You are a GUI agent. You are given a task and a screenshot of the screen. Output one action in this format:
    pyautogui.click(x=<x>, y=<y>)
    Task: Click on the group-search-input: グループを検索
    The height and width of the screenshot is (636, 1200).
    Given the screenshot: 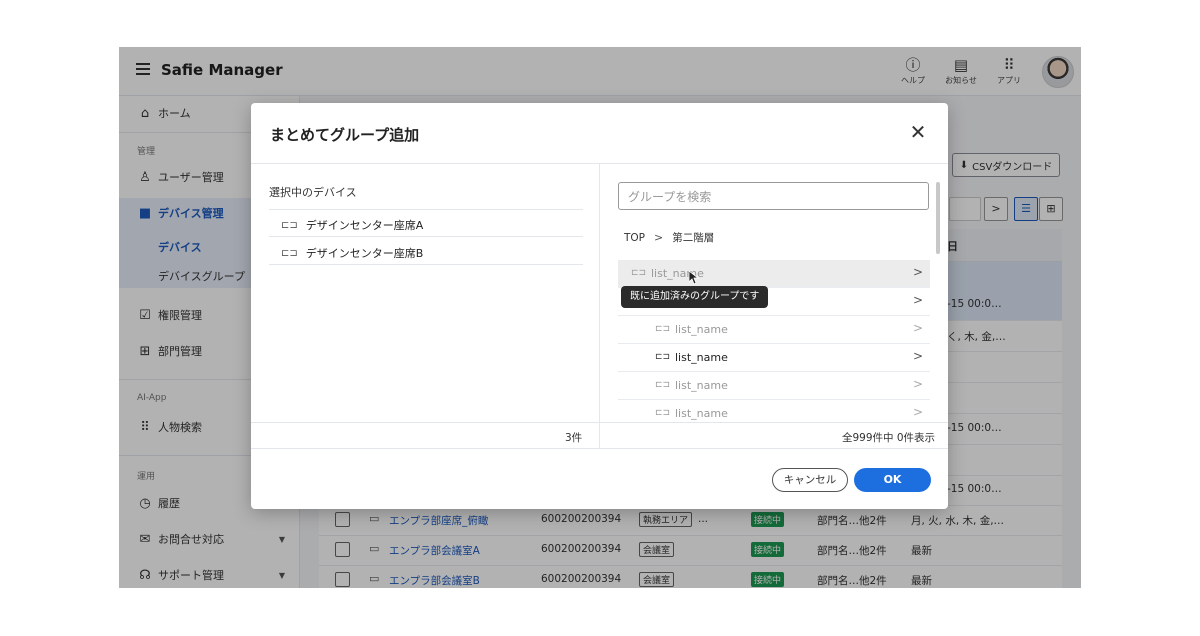 What is the action you would take?
    pyautogui.click(x=773, y=196)
    